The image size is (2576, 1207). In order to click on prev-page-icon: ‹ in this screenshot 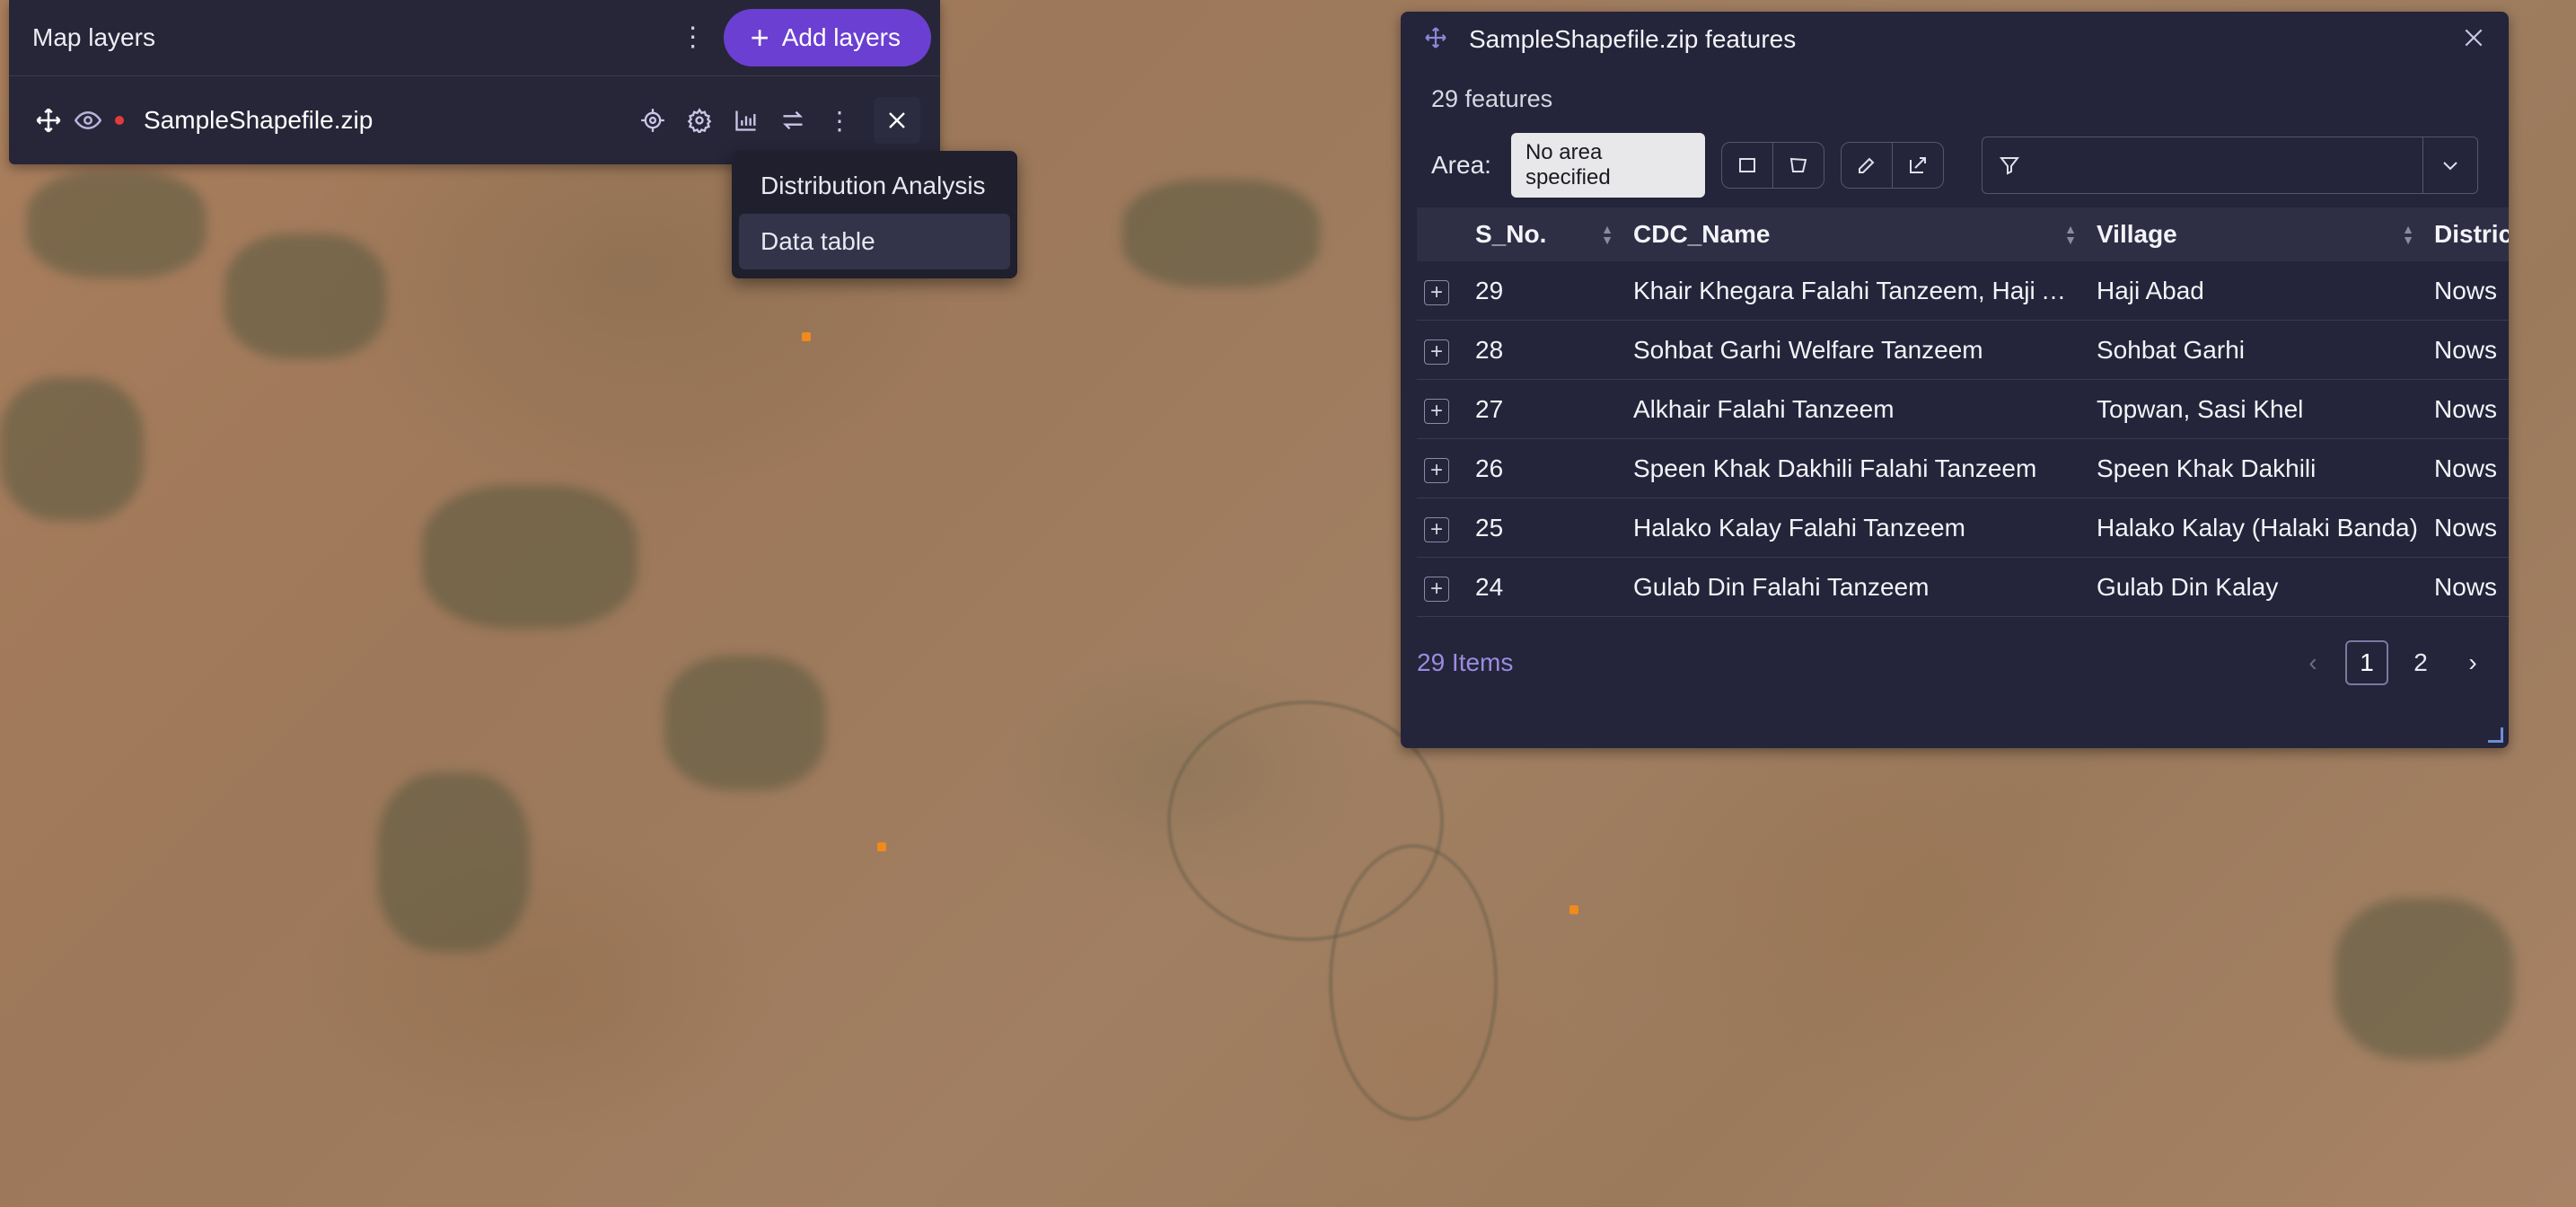, I will do `click(2313, 662)`.